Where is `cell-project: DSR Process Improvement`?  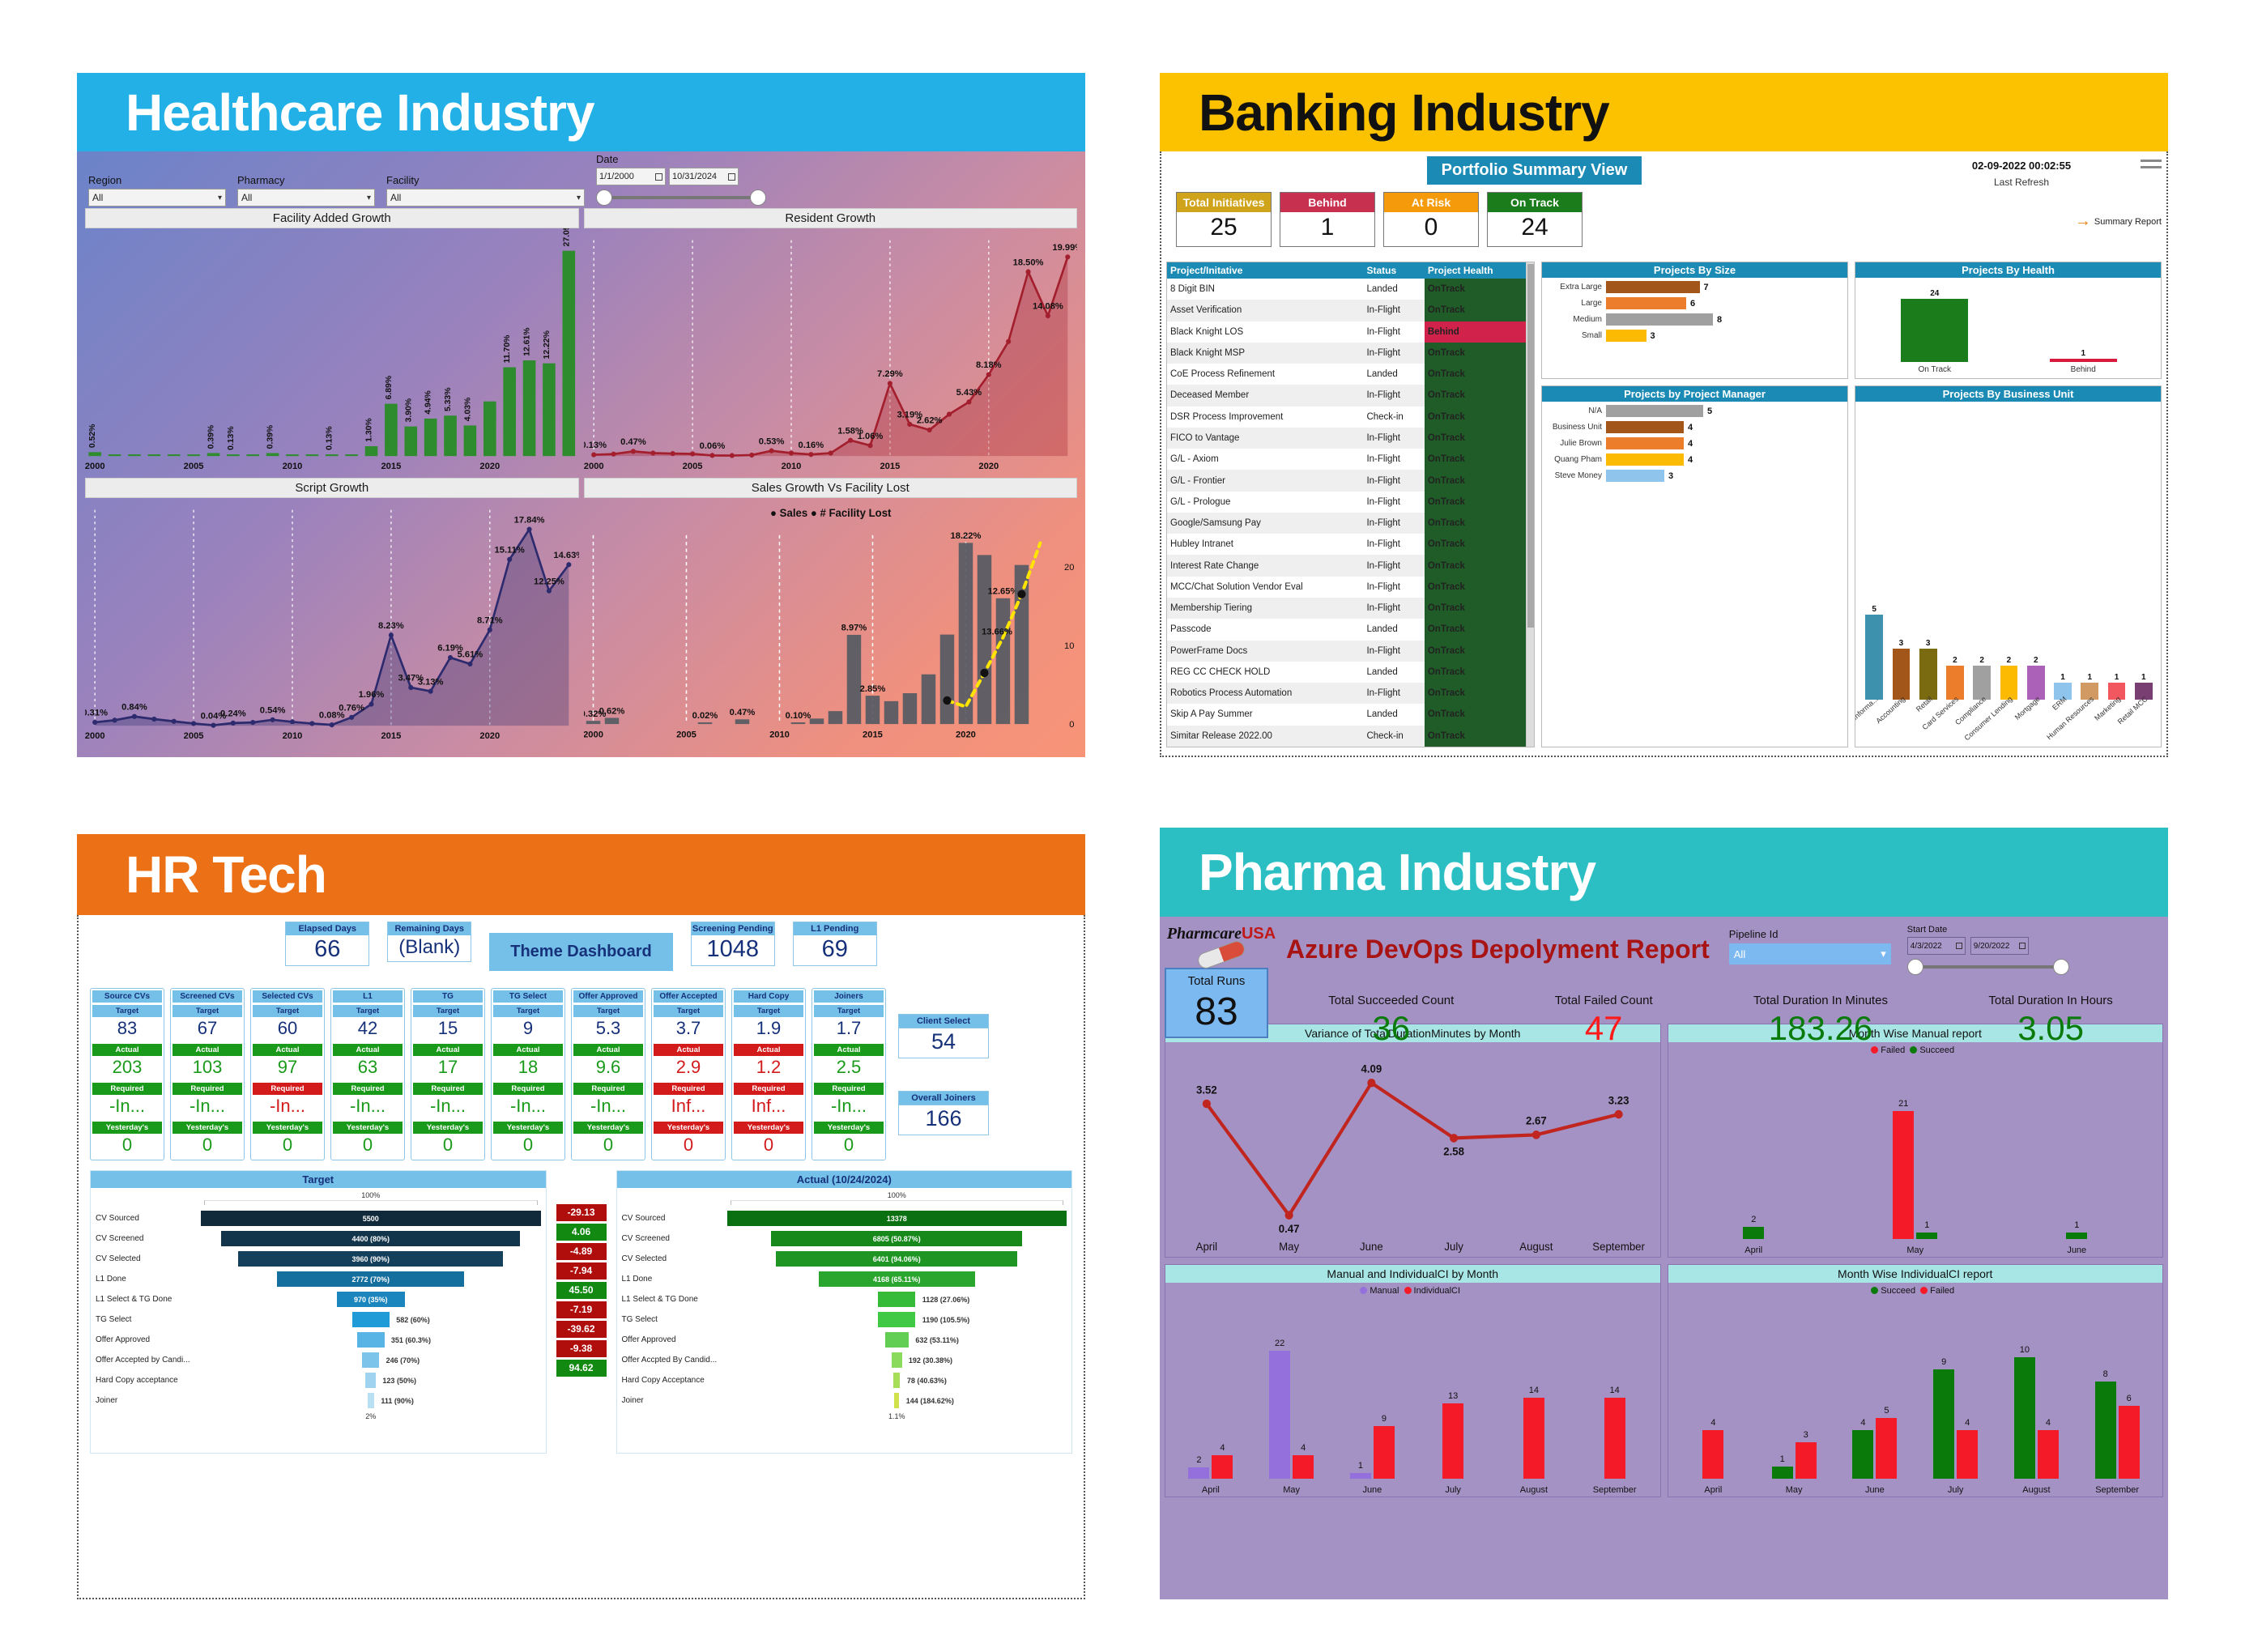 cell-project: DSR Process Improvement is located at coordinates (1227, 416).